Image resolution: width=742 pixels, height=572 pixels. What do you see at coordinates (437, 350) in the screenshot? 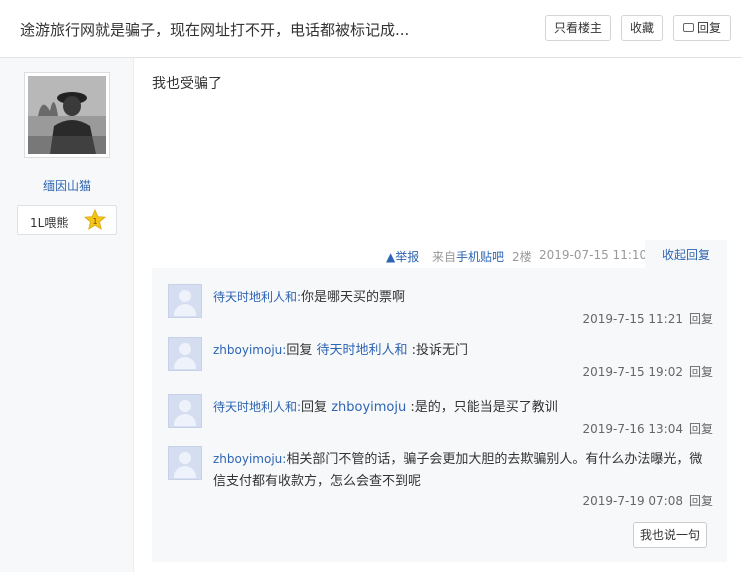
I see `reply-body: :投诉无门` at bounding box center [437, 350].